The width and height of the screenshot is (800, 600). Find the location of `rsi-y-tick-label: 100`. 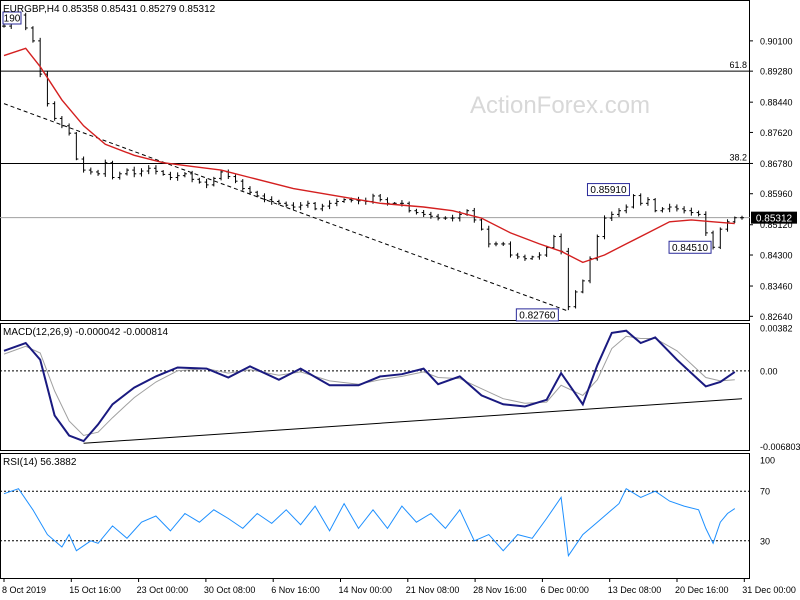

rsi-y-tick-label: 100 is located at coordinates (767, 461).